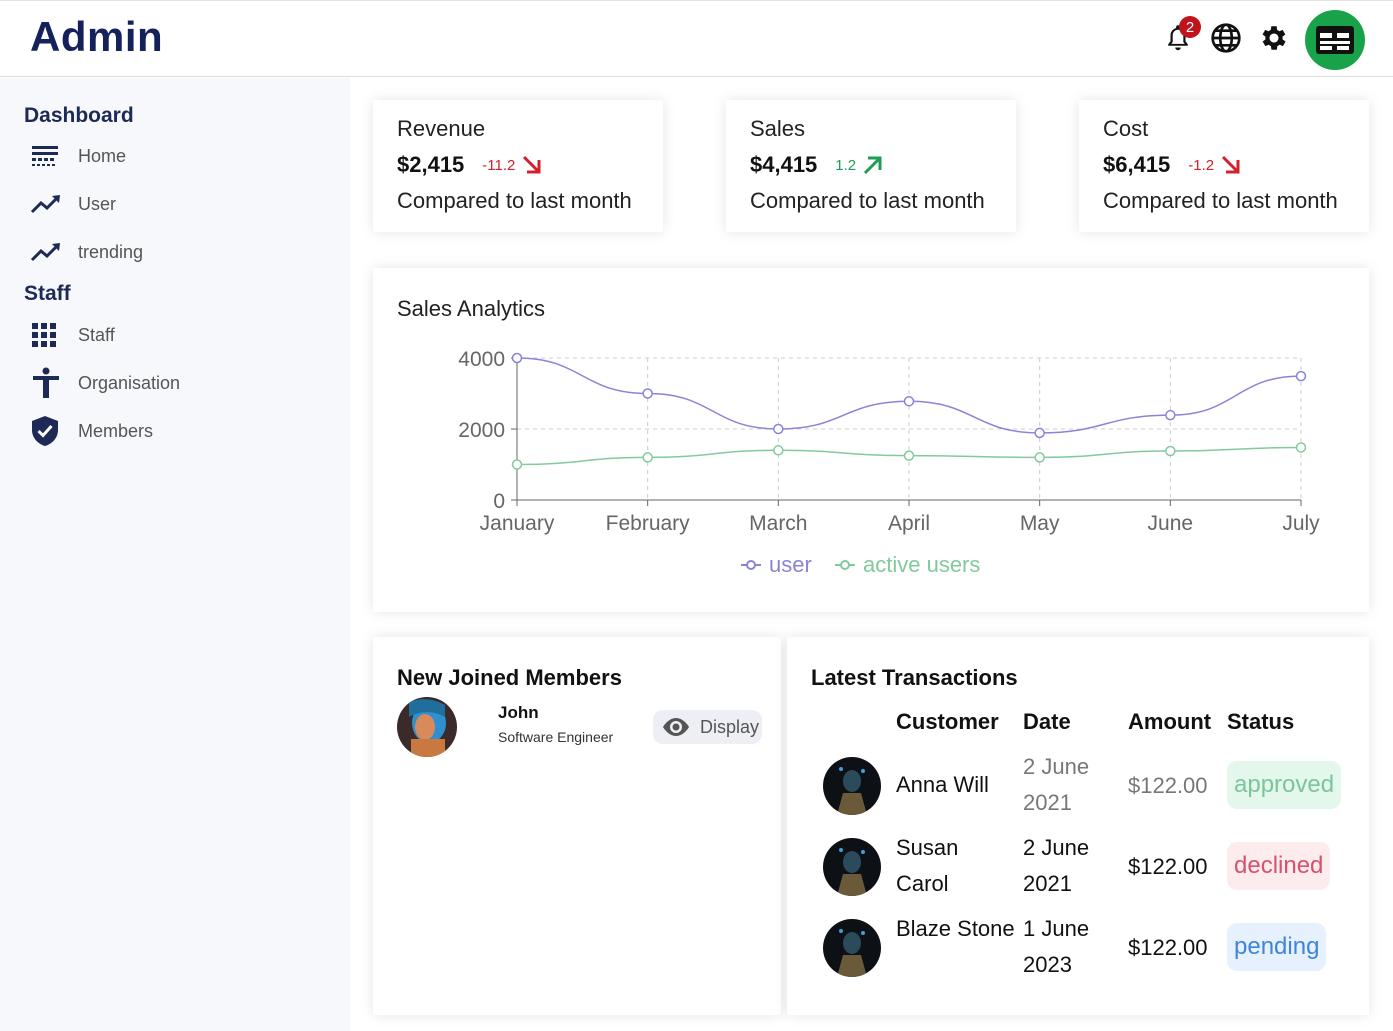 The height and width of the screenshot is (1031, 1393). Describe the element at coordinates (1126, 128) in the screenshot. I see `featured-title: Cost` at that location.